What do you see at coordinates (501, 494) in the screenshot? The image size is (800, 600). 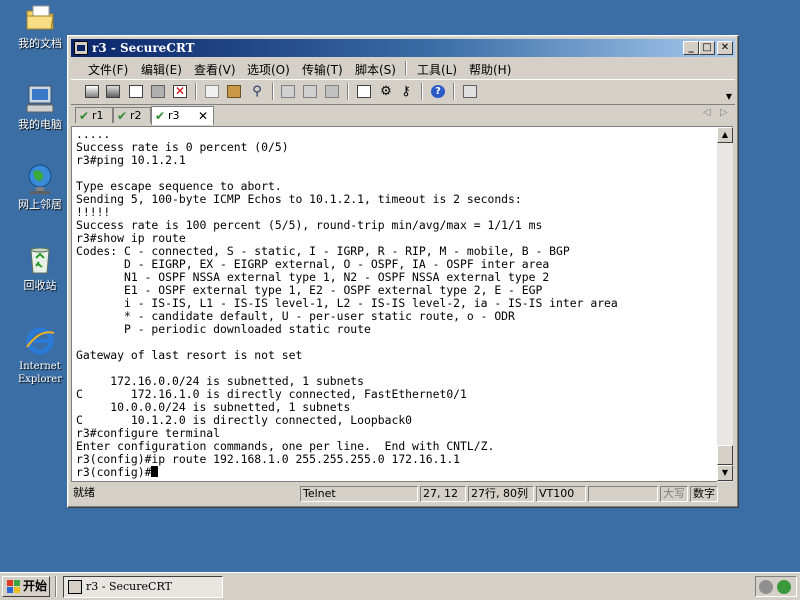 I see `status-terminal-size: 27行, 80列` at bounding box center [501, 494].